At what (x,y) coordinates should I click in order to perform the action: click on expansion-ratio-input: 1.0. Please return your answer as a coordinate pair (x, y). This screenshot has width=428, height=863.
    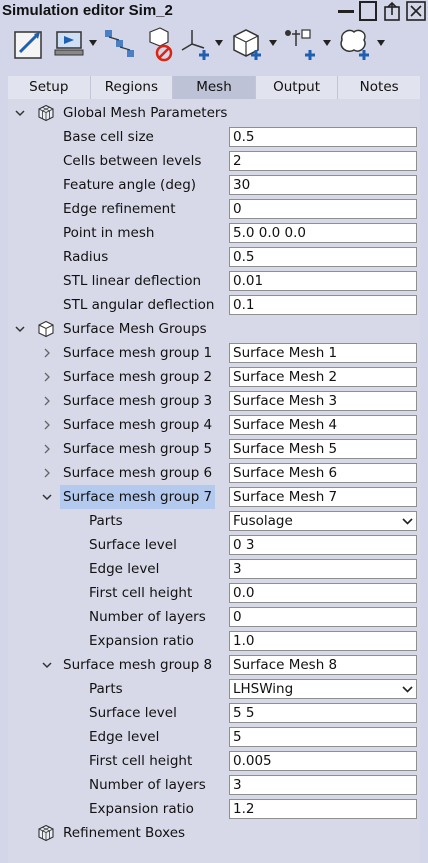
    Looking at the image, I should click on (323, 641).